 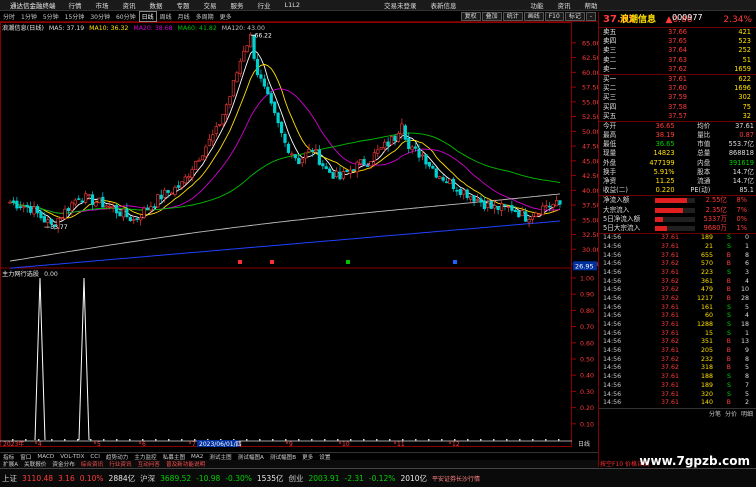 What do you see at coordinates (197, 457) in the screenshot?
I see `indicator-tab: MA2` at bounding box center [197, 457].